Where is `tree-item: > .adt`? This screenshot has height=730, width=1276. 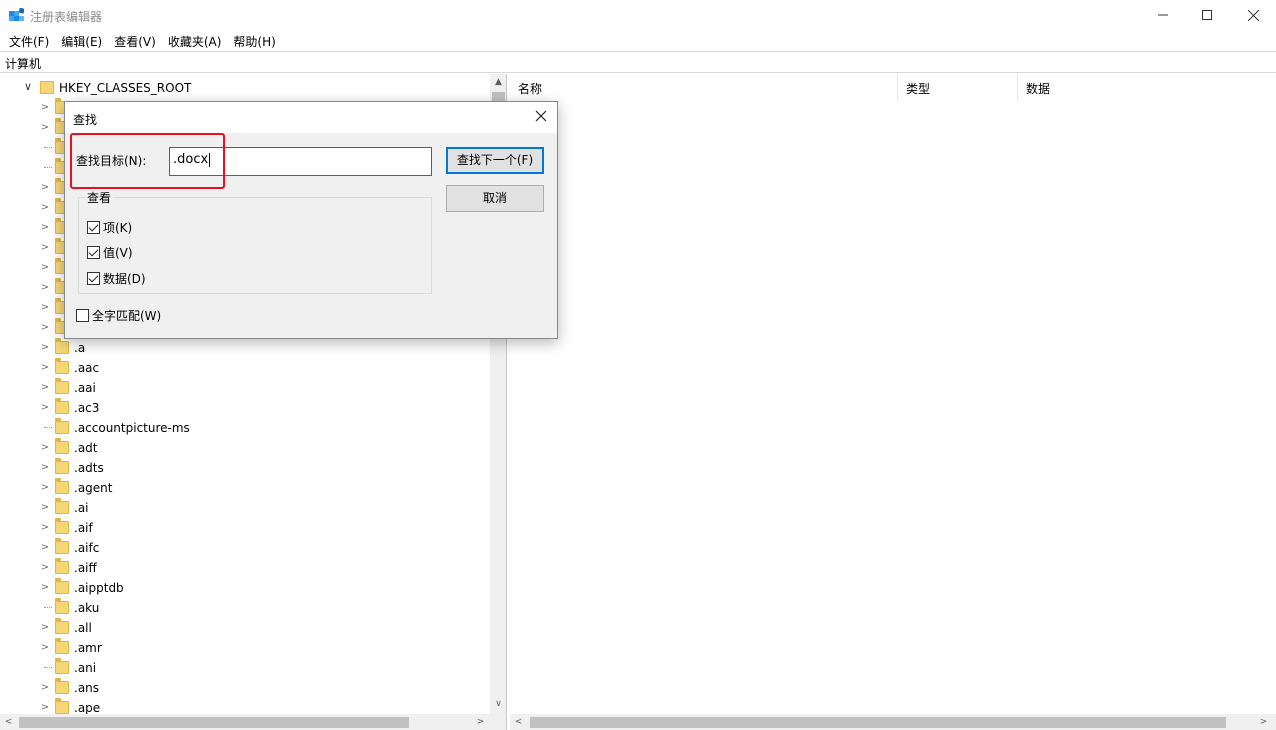
tree-item: > .adt is located at coordinates (245, 448).